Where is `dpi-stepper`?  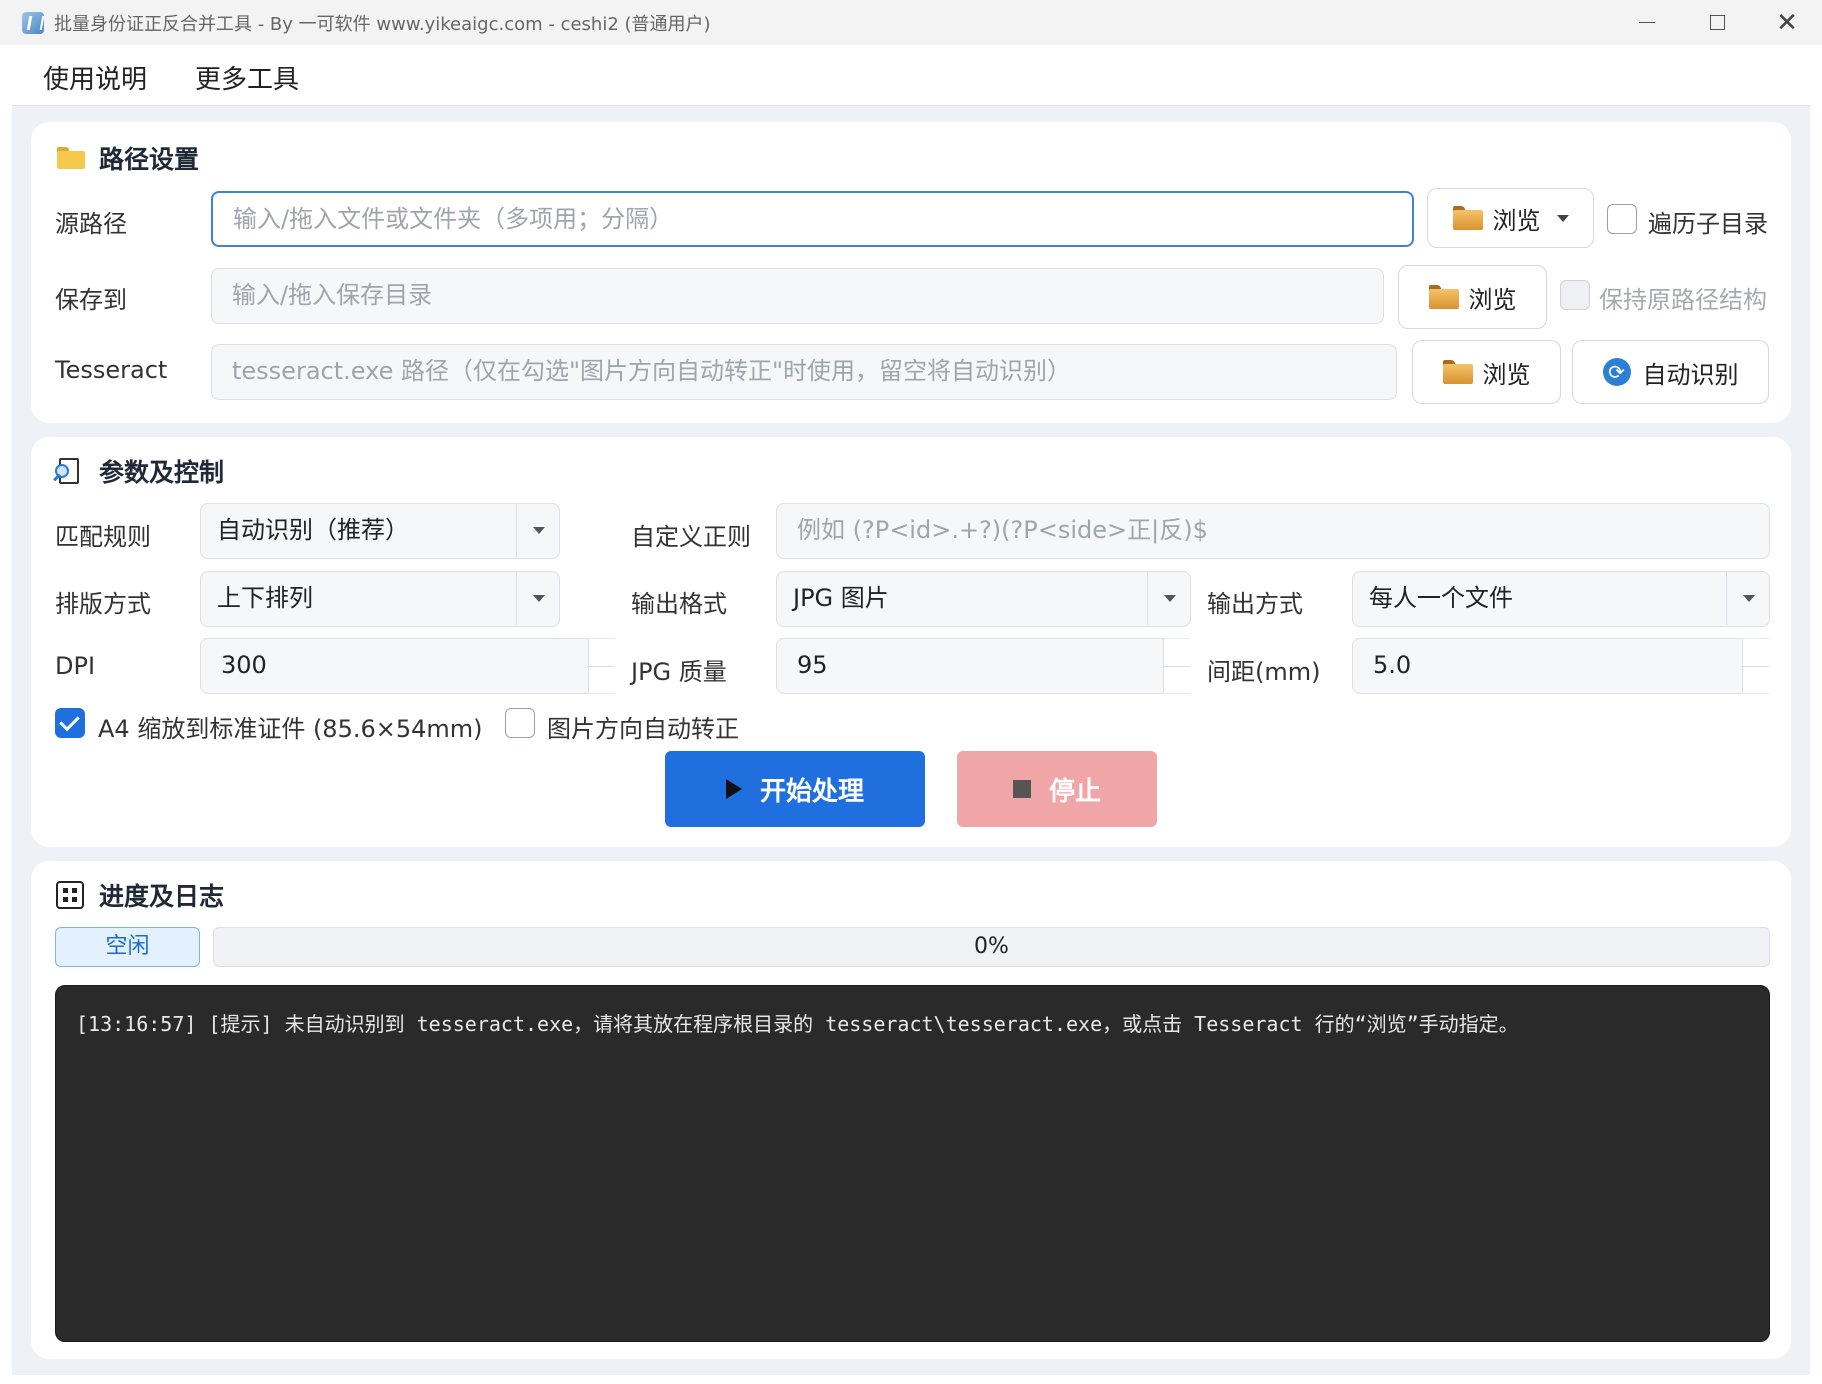 dpi-stepper is located at coordinates (601, 666).